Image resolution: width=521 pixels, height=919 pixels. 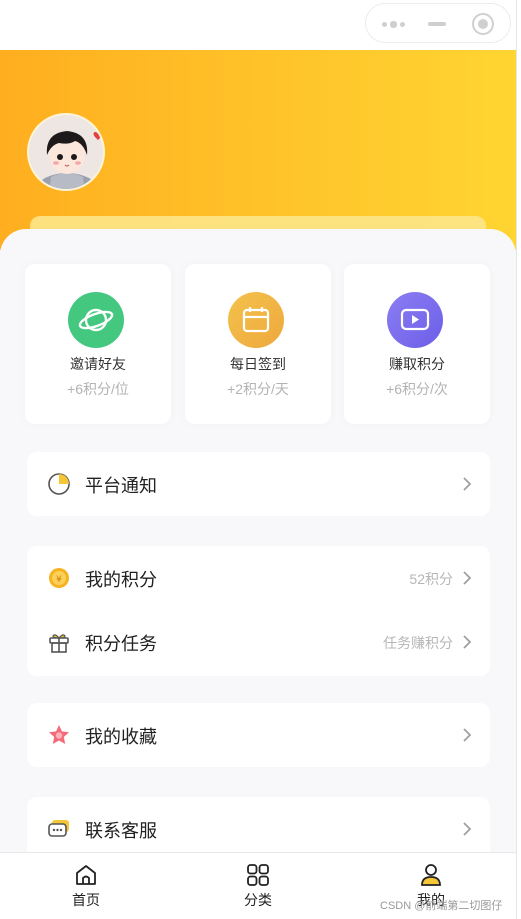 What do you see at coordinates (417, 389) in the screenshot?
I see `stat-subtitle: +6积分/次` at bounding box center [417, 389].